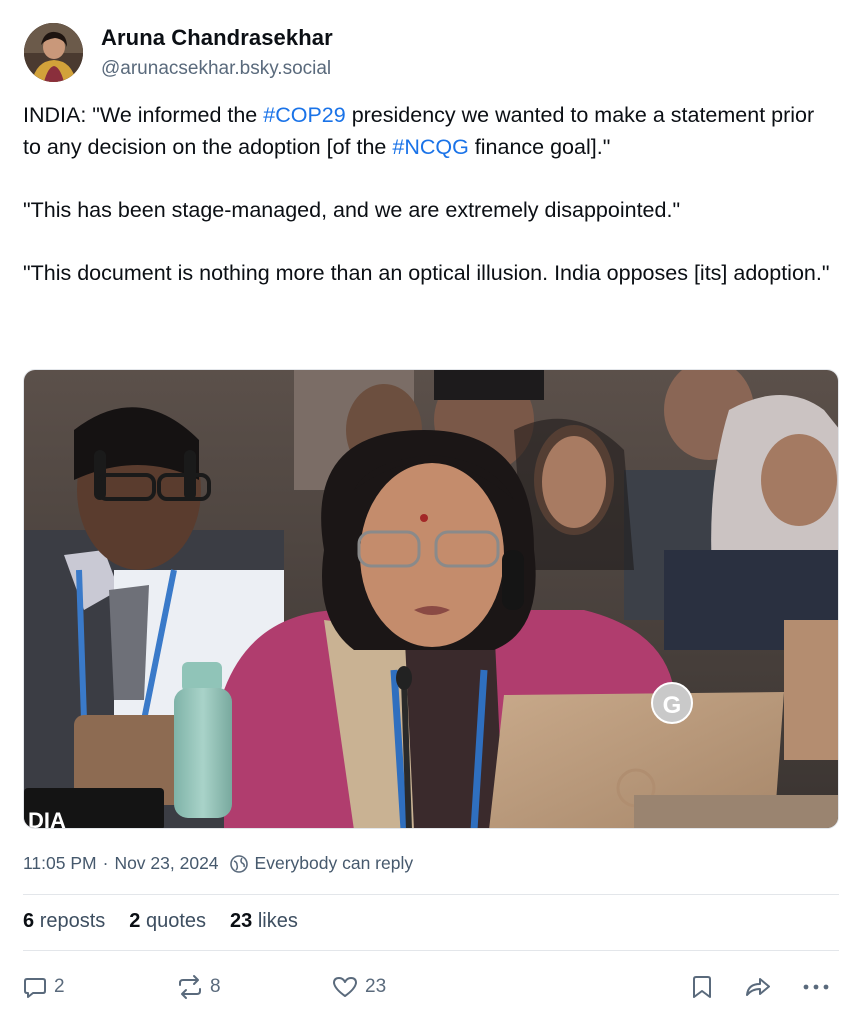 This screenshot has width=862, height=1024. Describe the element at coordinates (430, 147) in the screenshot. I see `hashtag-link-ncqg: #NCQG` at that location.